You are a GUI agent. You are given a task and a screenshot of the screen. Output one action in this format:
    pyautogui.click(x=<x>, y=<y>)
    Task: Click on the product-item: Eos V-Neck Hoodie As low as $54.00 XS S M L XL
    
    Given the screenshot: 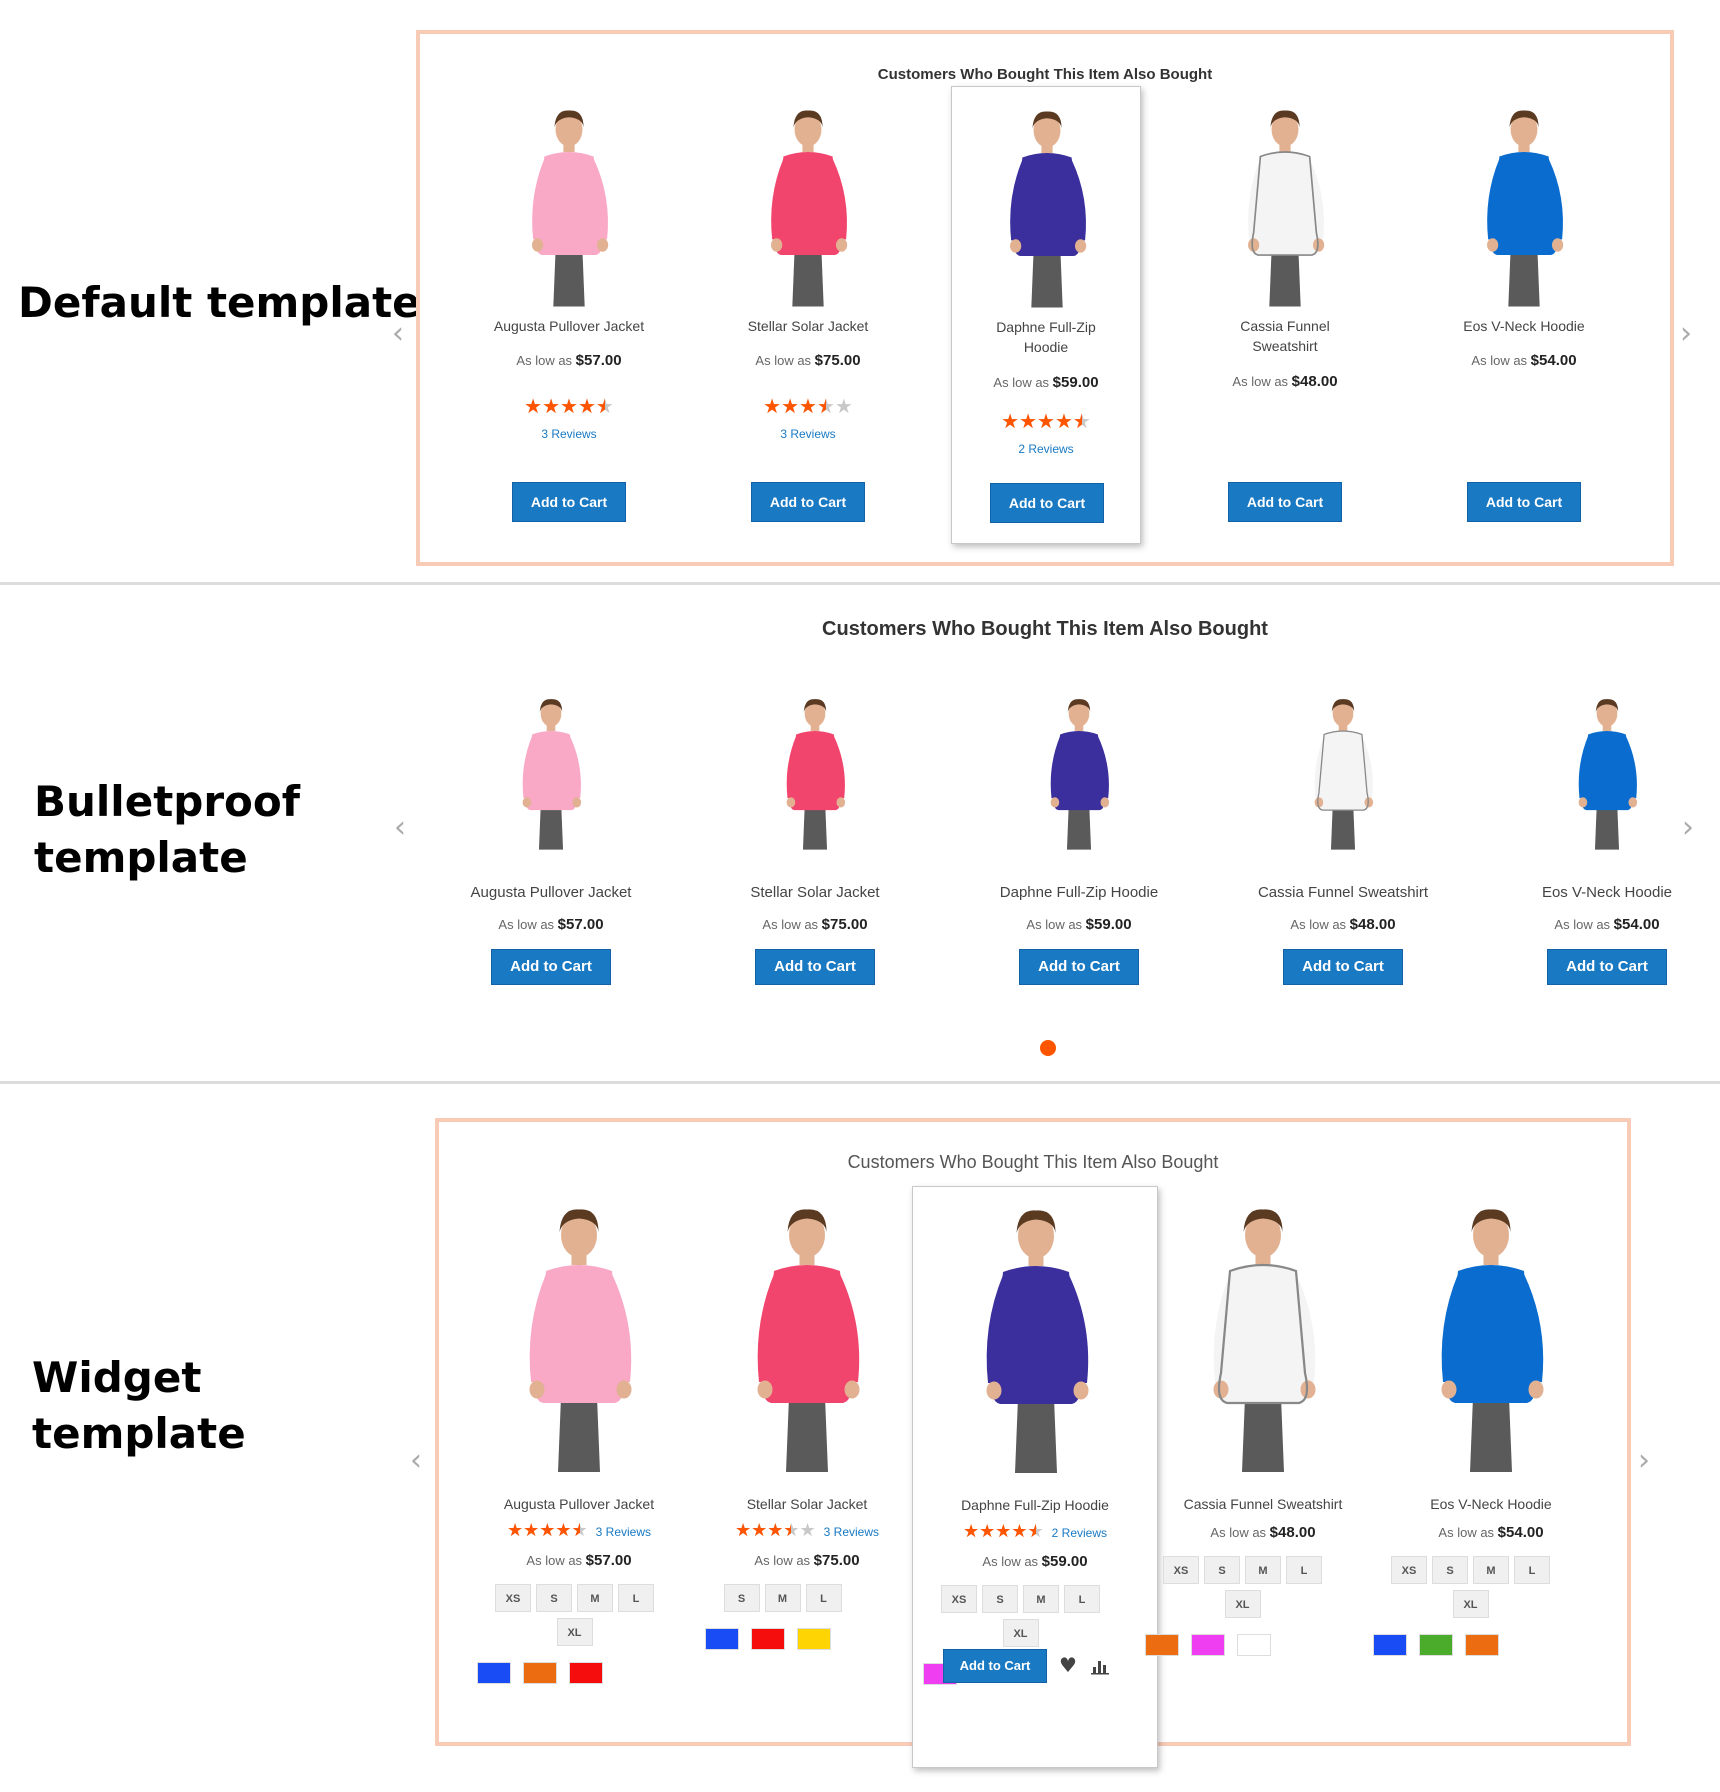 What is the action you would take?
    pyautogui.click(x=1488, y=1458)
    